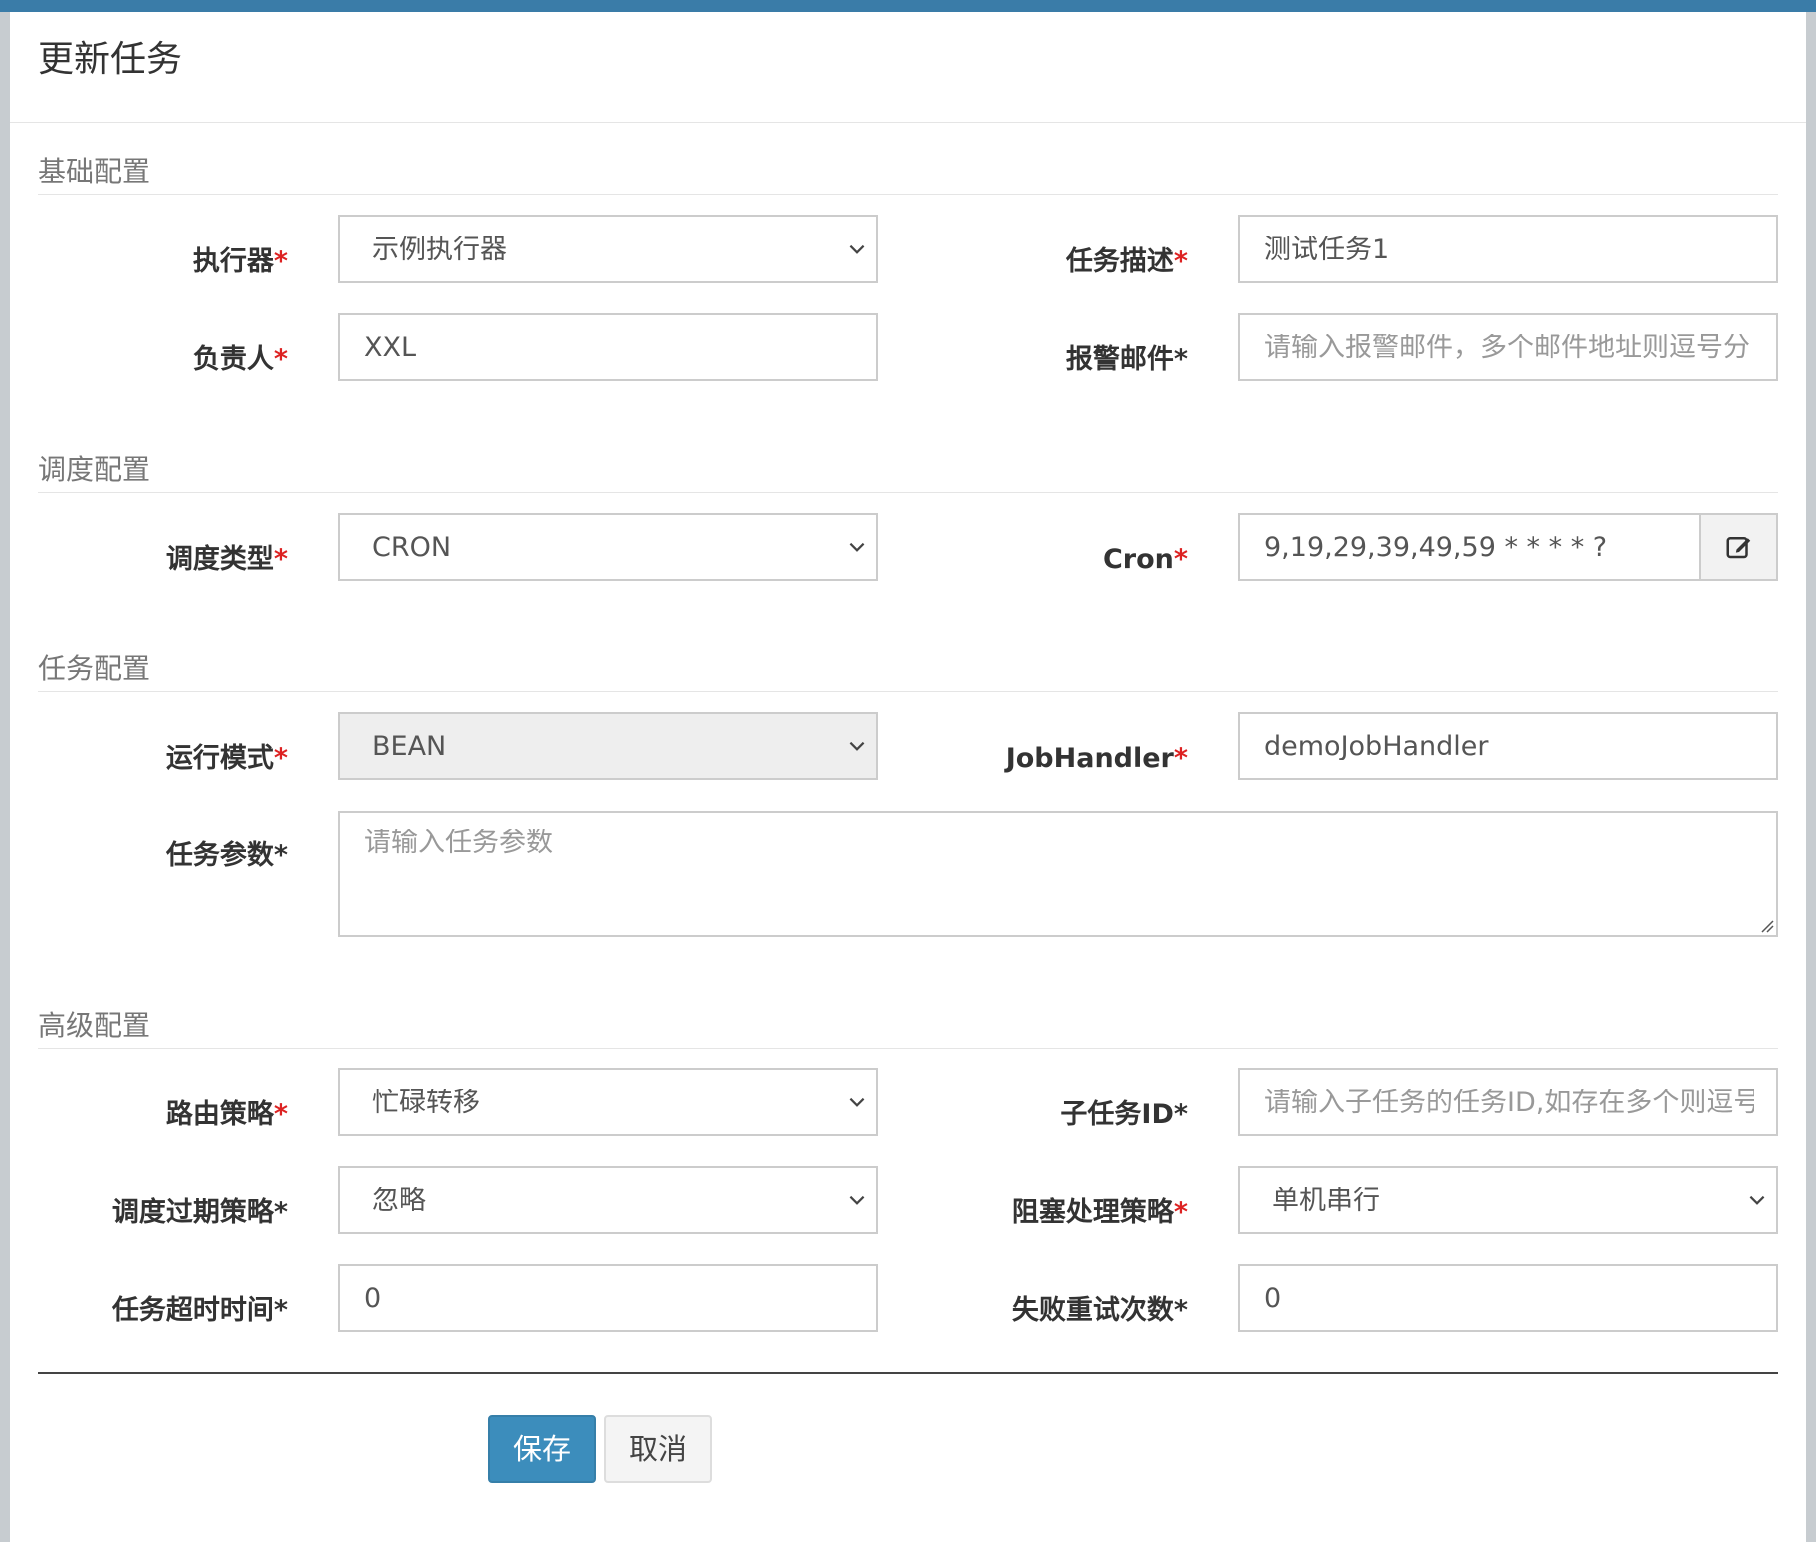 The image size is (1816, 1542). I want to click on section-basic-config: 基础配置, so click(908, 176).